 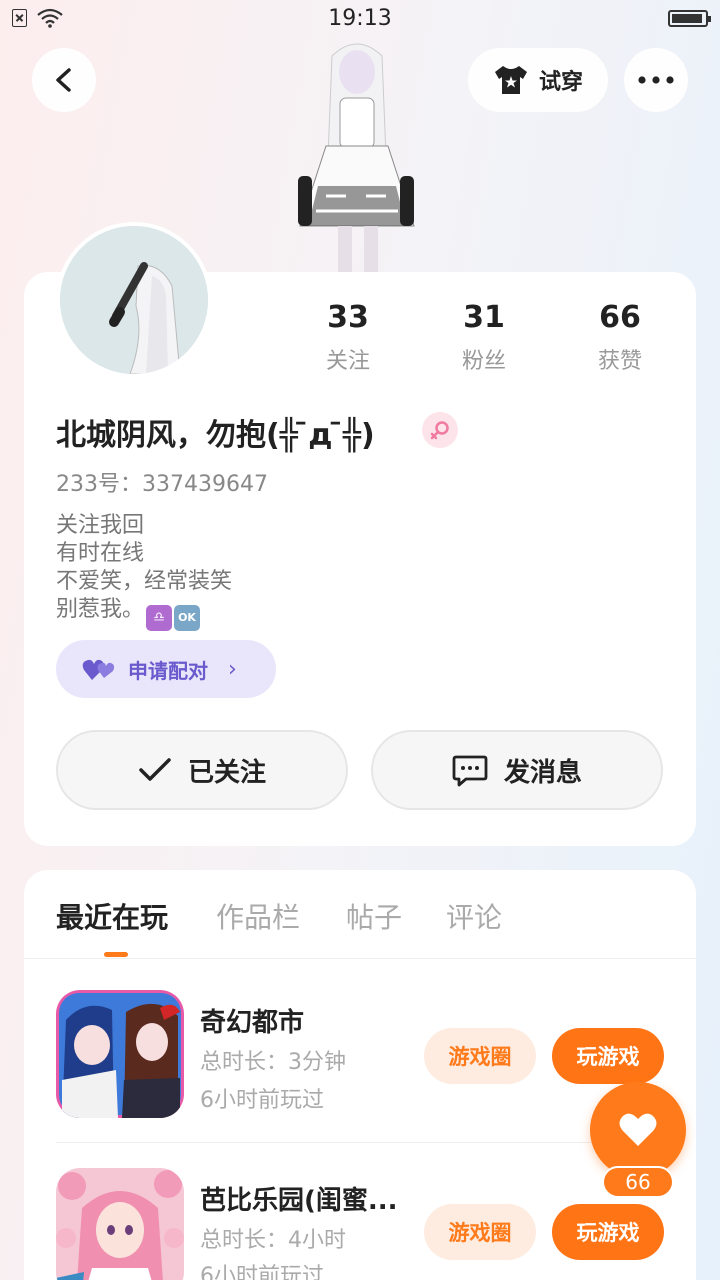 I want to click on back-arrow-icon, so click(x=63, y=80).